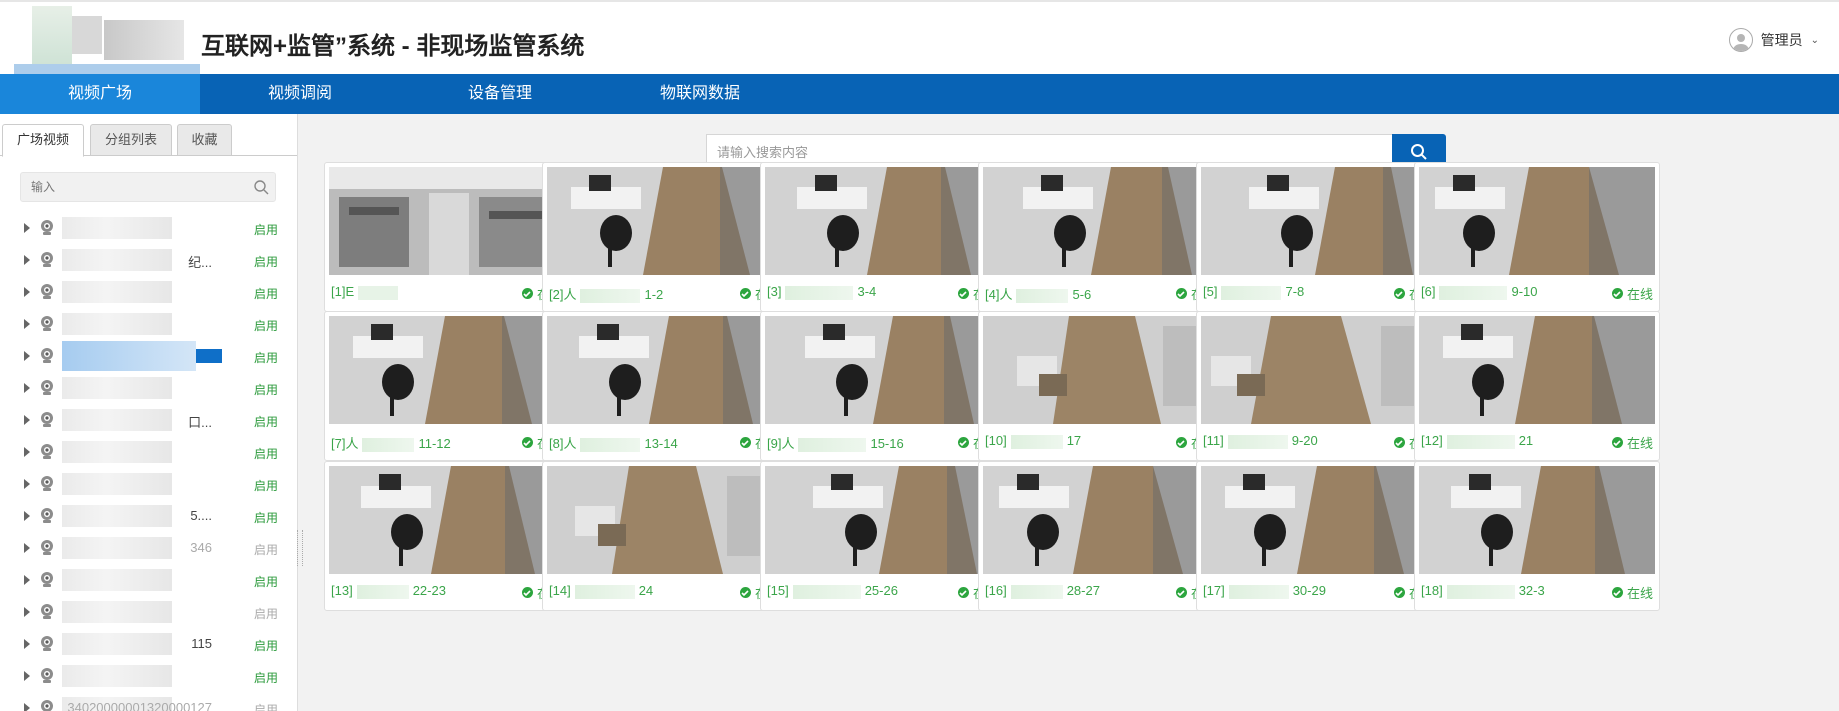 This screenshot has height=711, width=1839. I want to click on selection-bar, so click(209, 356).